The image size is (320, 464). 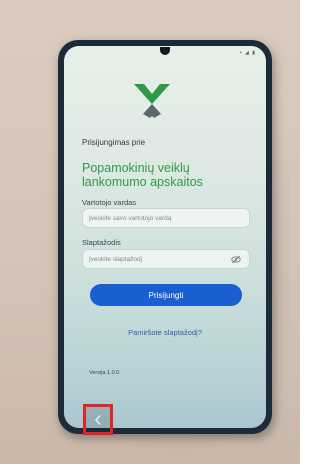 What do you see at coordinates (101, 242) in the screenshot?
I see `password-label: Slaptažodis` at bounding box center [101, 242].